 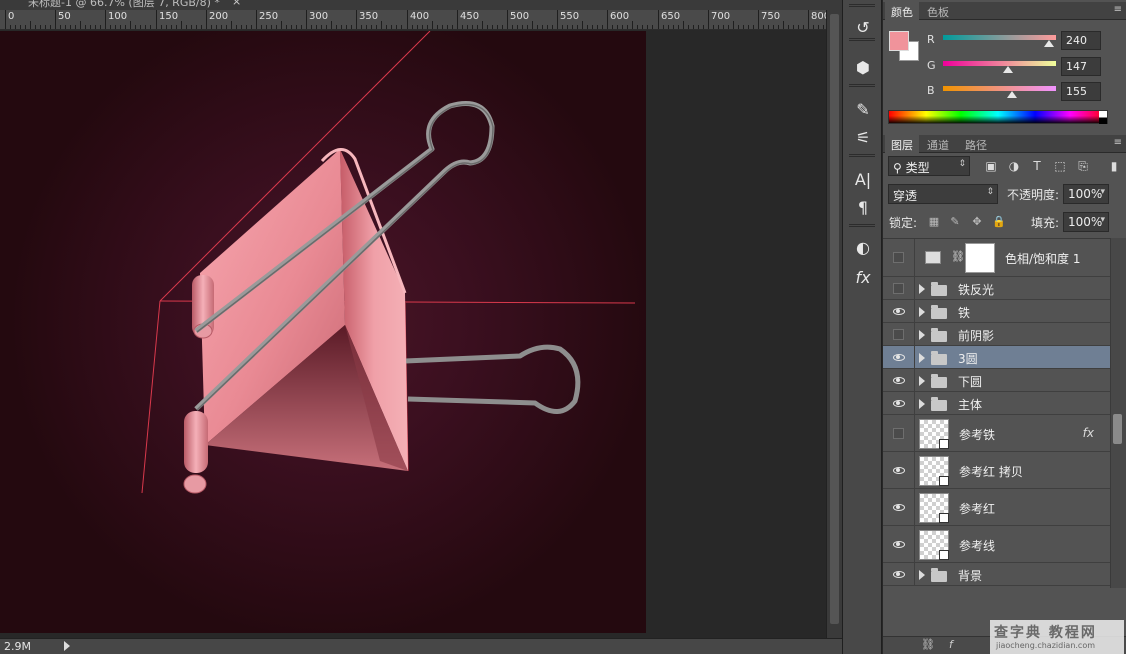 What do you see at coordinates (1081, 66) in the screenshot?
I see `channel-value-g: 147` at bounding box center [1081, 66].